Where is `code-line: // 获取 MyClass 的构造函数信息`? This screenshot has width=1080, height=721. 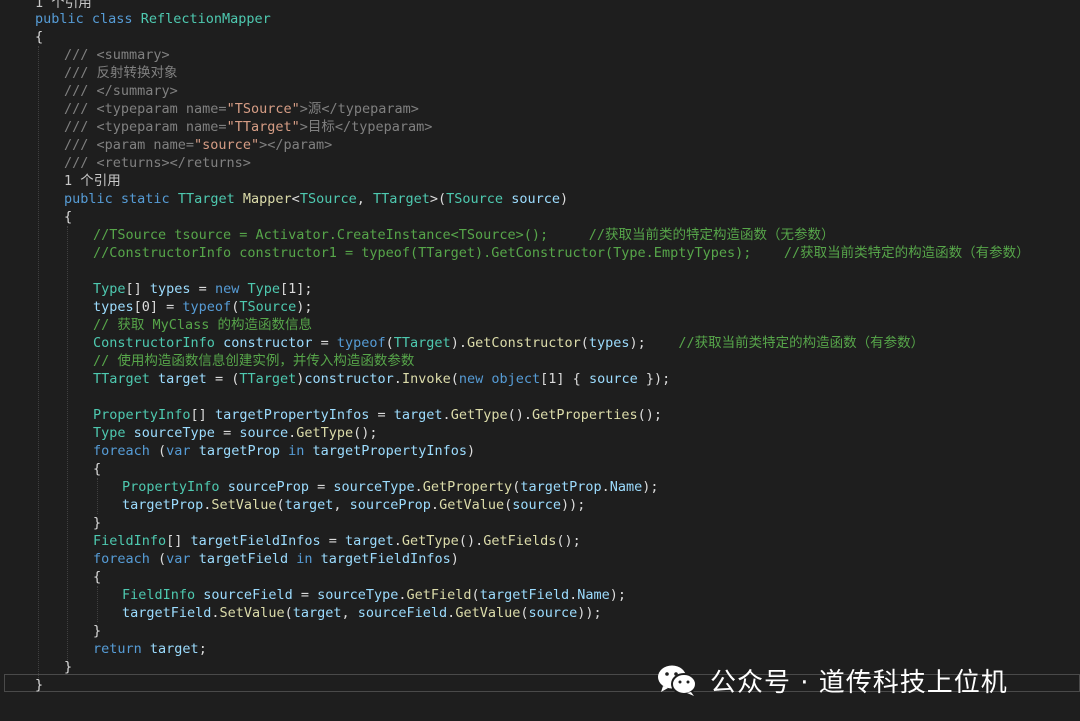
code-line: // 获取 MyClass 的构造函数信息 is located at coordinates (203, 325).